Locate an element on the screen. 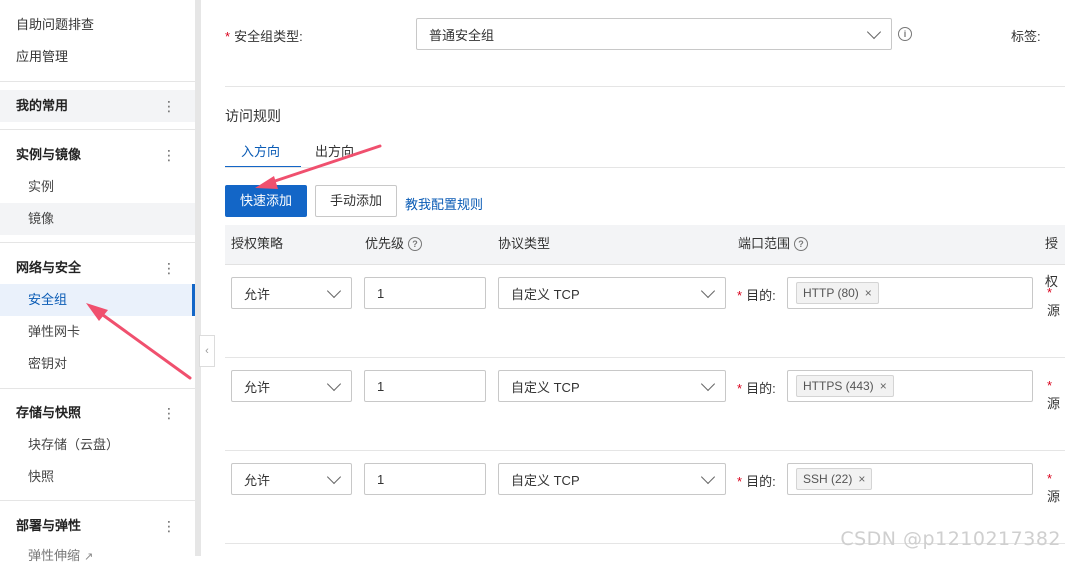 This screenshot has width=1065, height=573. sidebar-item-eni: 弹性网卡 is located at coordinates (97, 332).